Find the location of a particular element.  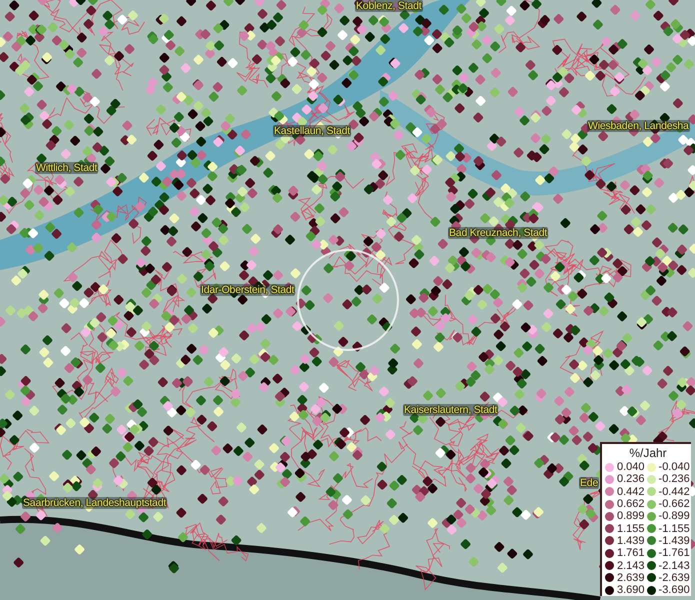

legend-value: -0.040 is located at coordinates (674, 467).